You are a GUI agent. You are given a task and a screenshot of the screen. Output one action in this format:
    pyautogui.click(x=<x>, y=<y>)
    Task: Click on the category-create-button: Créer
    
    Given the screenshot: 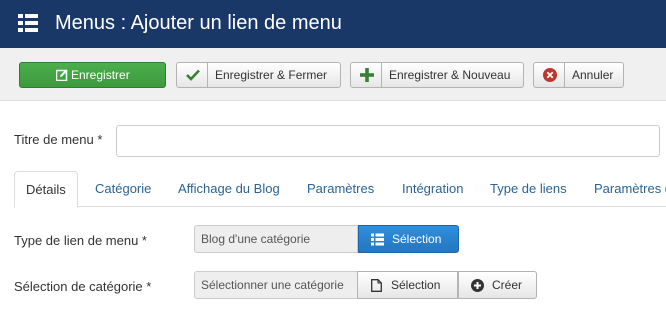 What is the action you would take?
    pyautogui.click(x=497, y=285)
    